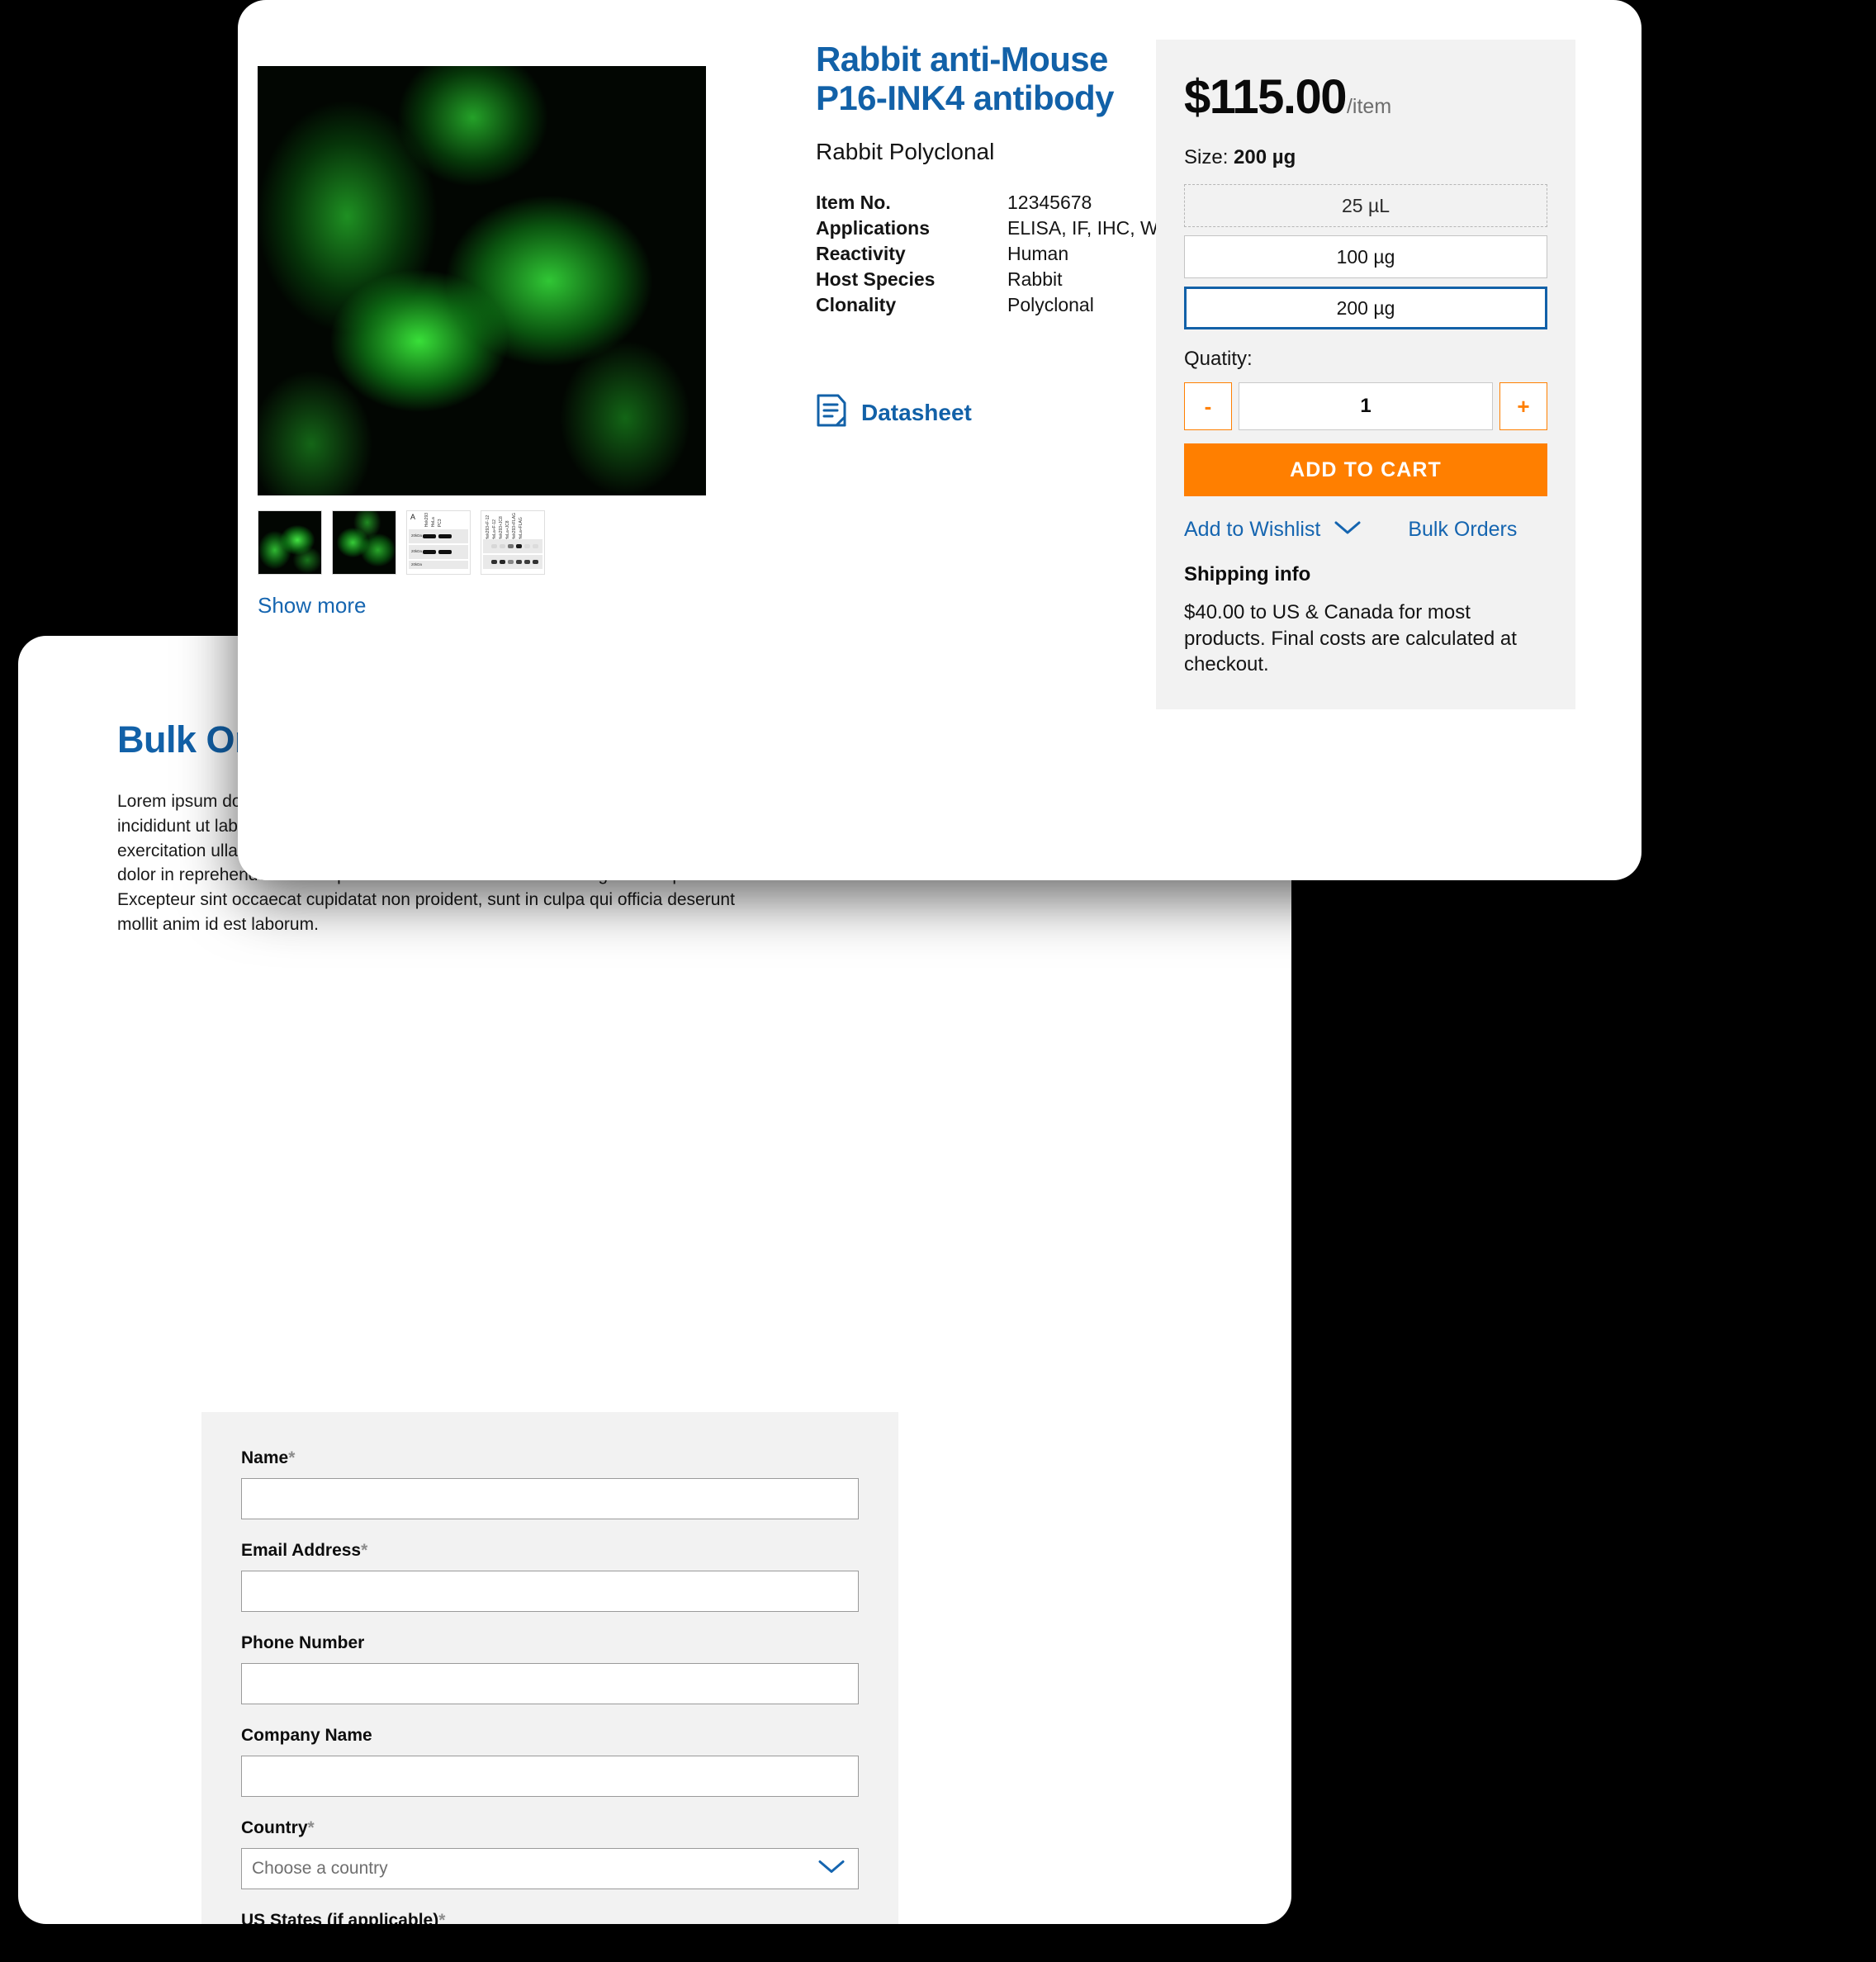  I want to click on country-select-wrap: Choose a country, so click(550, 1869).